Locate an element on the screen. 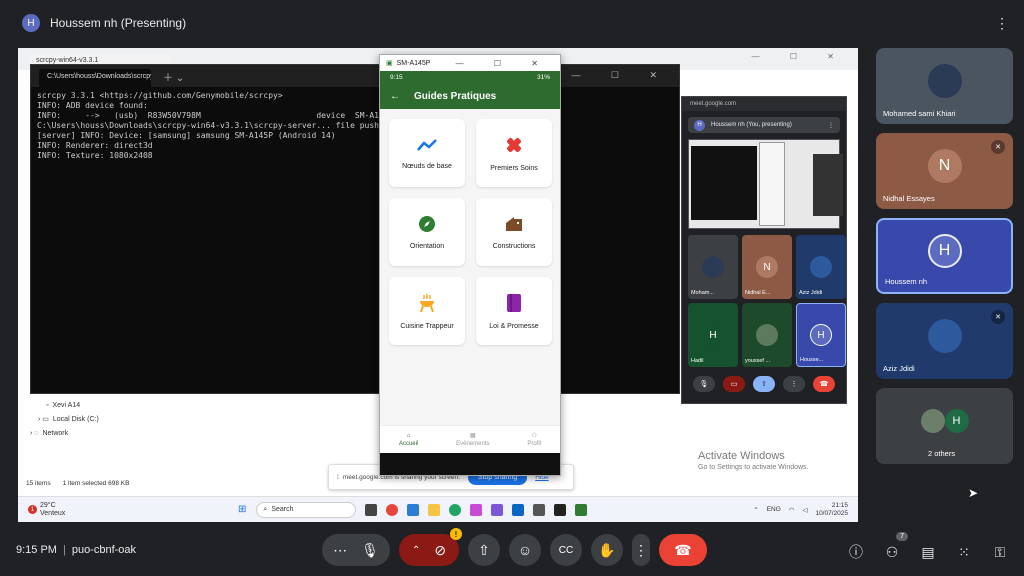  preview-terminal is located at coordinates (724, 183).